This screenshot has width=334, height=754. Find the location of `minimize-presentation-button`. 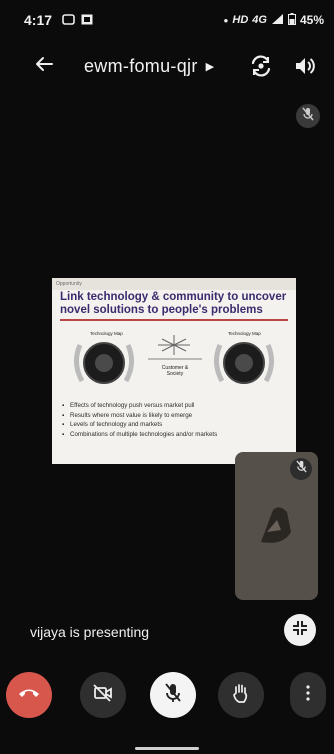

minimize-presentation-button is located at coordinates (300, 630).